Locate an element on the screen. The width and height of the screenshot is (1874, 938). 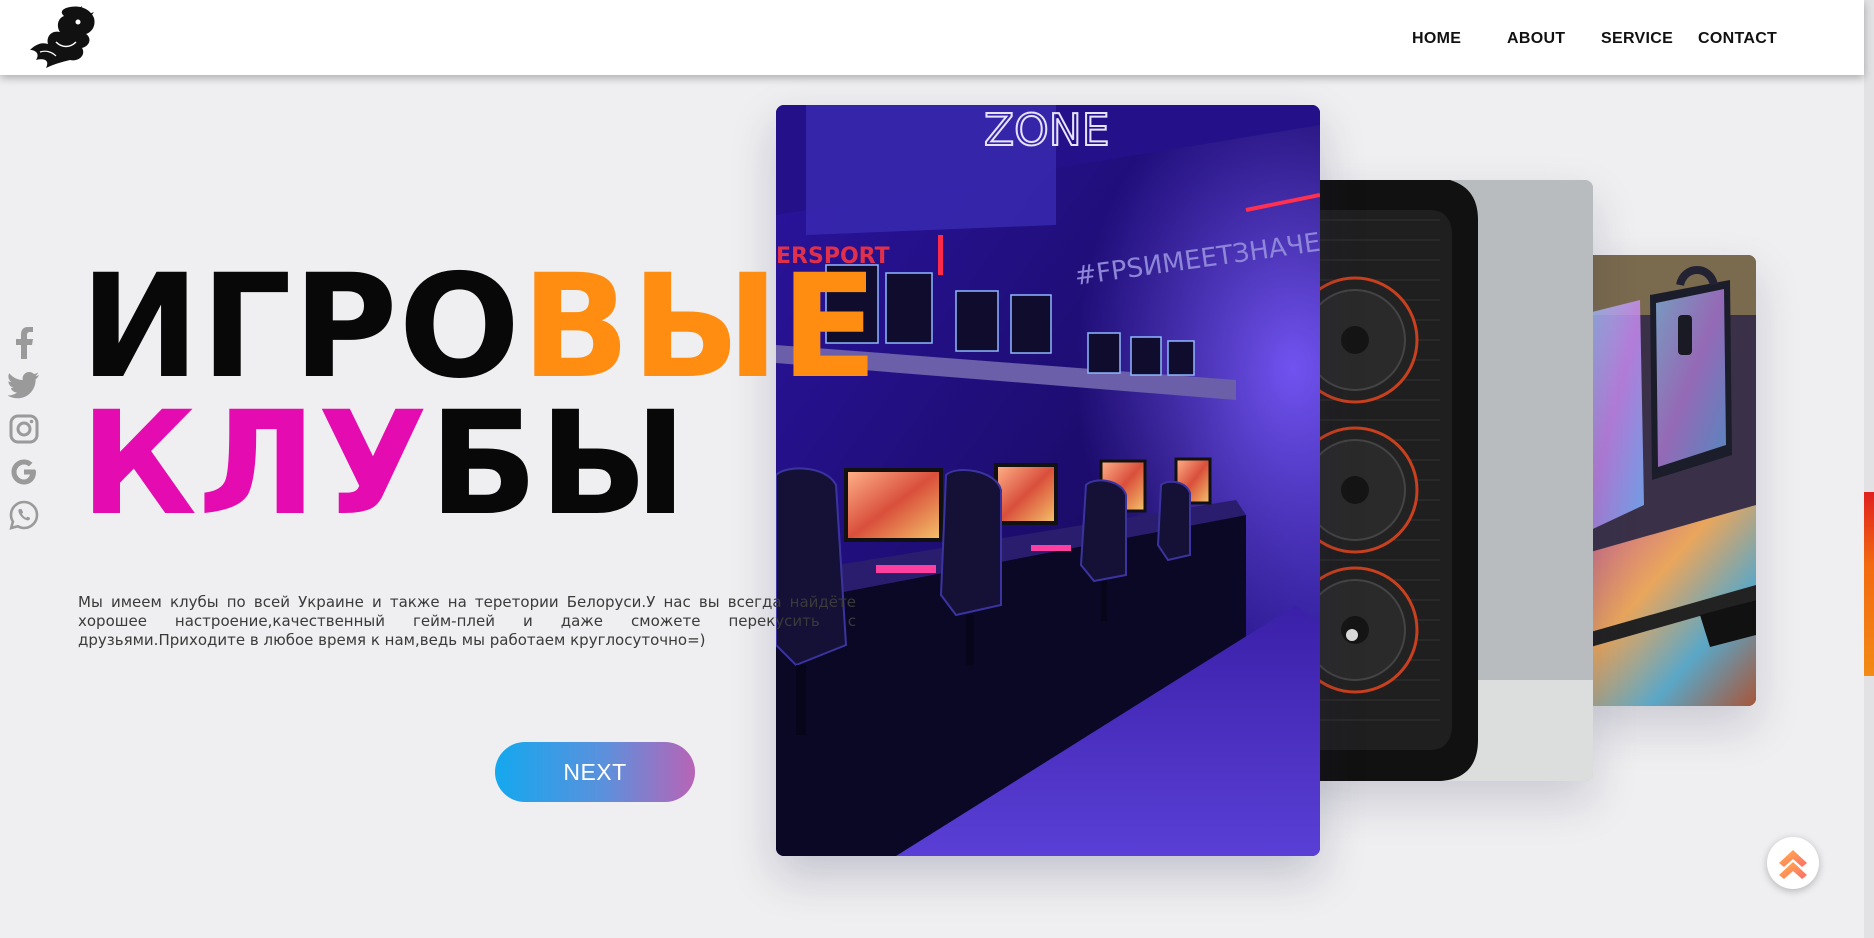
site-header: HOME ABOUT SERVICE CONTACT is located at coordinates (932, 37).